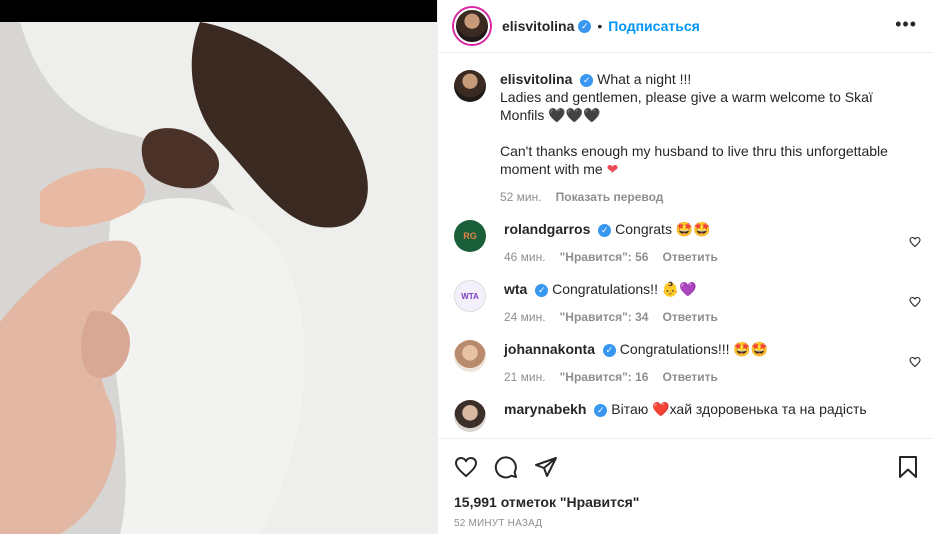 Image resolution: width=933 pixels, height=535 pixels. I want to click on bookmark-icon, so click(908, 469).